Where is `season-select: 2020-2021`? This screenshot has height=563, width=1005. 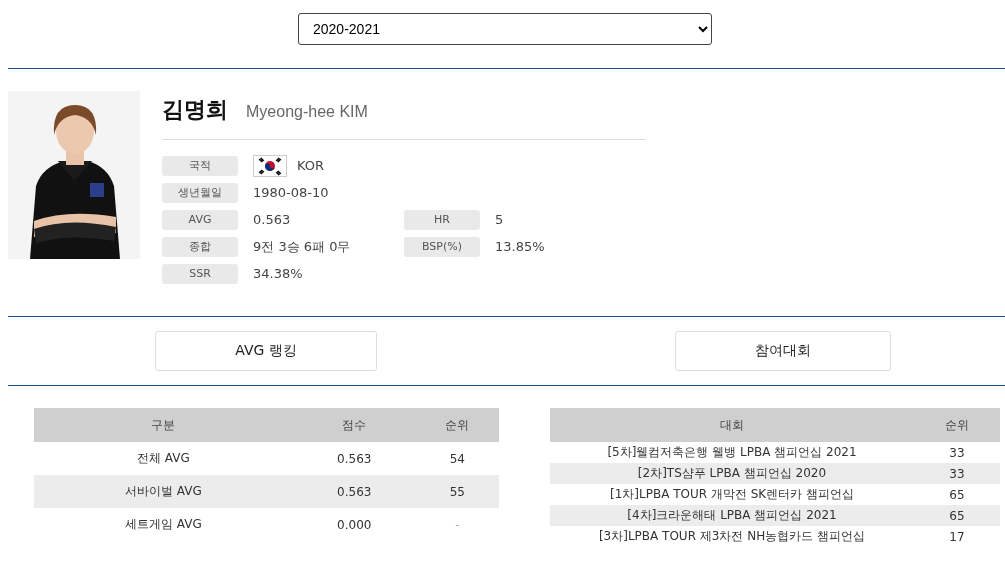
season-select: 2020-2021 is located at coordinates (505, 29).